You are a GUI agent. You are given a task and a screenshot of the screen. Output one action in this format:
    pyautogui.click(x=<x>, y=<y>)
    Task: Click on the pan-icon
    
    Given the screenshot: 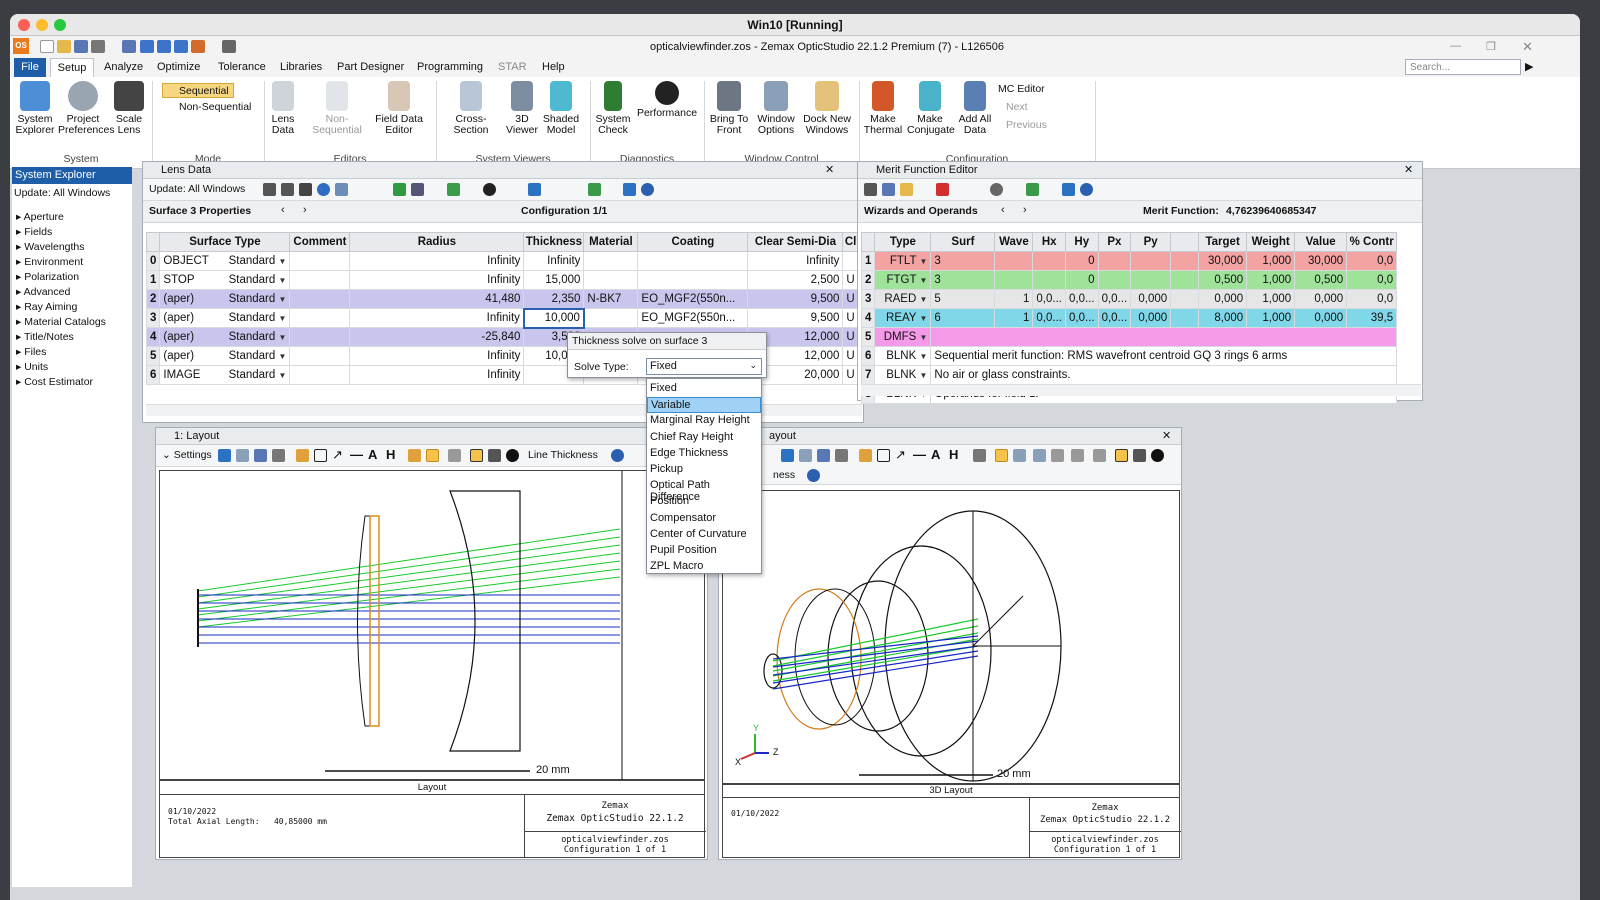 What is the action you would take?
    pyautogui.click(x=414, y=455)
    